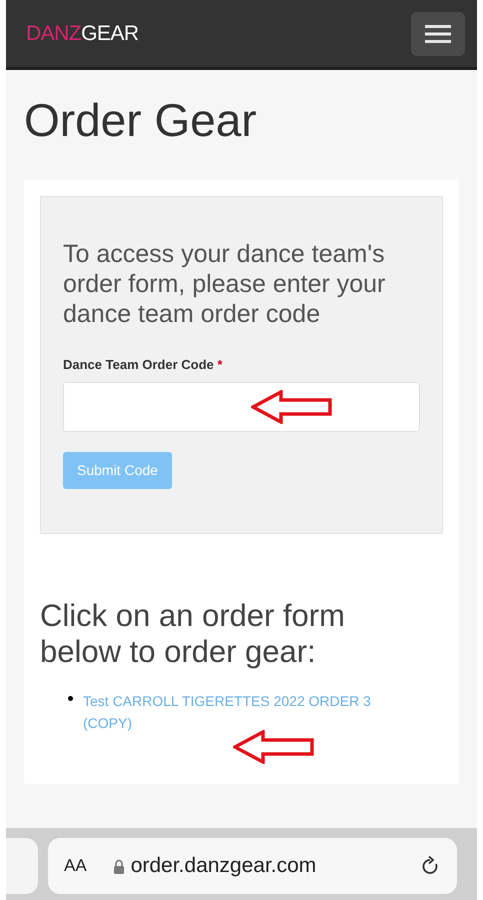  Describe the element at coordinates (143, 365) in the screenshot. I see `field-label: Dance Team Order Code *` at that location.